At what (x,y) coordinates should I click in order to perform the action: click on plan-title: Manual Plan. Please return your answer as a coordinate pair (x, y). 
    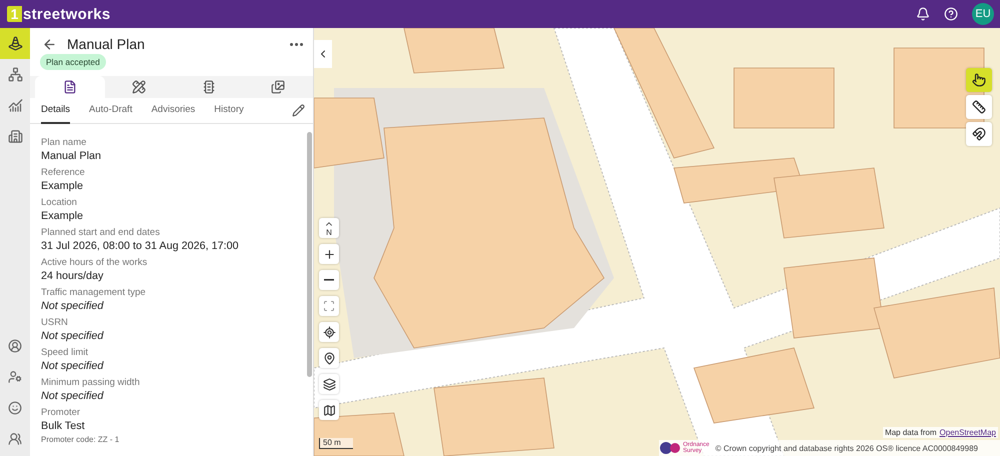
    Looking at the image, I should click on (106, 44).